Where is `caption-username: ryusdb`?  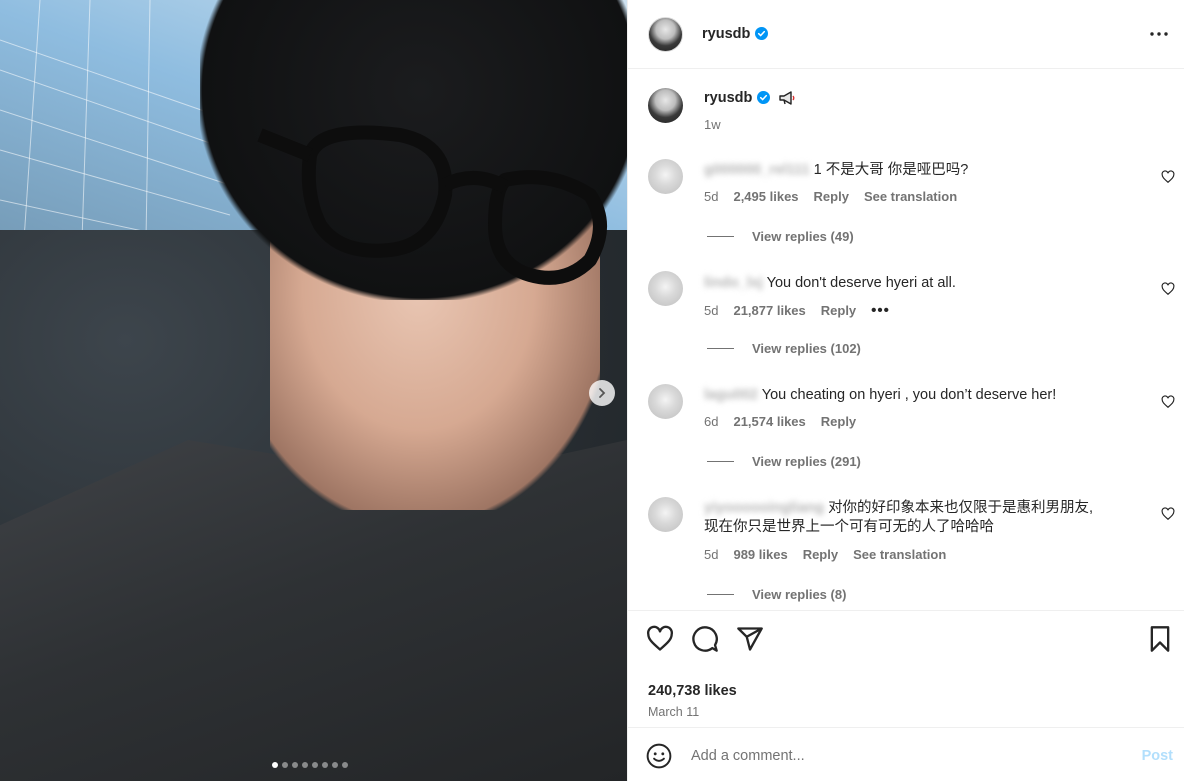 caption-username: ryusdb is located at coordinates (728, 98).